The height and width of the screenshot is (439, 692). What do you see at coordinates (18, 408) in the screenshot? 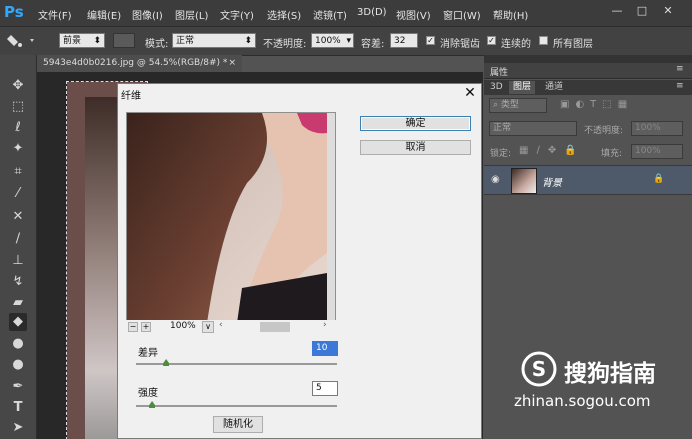
I see `type-icon: T` at bounding box center [18, 408].